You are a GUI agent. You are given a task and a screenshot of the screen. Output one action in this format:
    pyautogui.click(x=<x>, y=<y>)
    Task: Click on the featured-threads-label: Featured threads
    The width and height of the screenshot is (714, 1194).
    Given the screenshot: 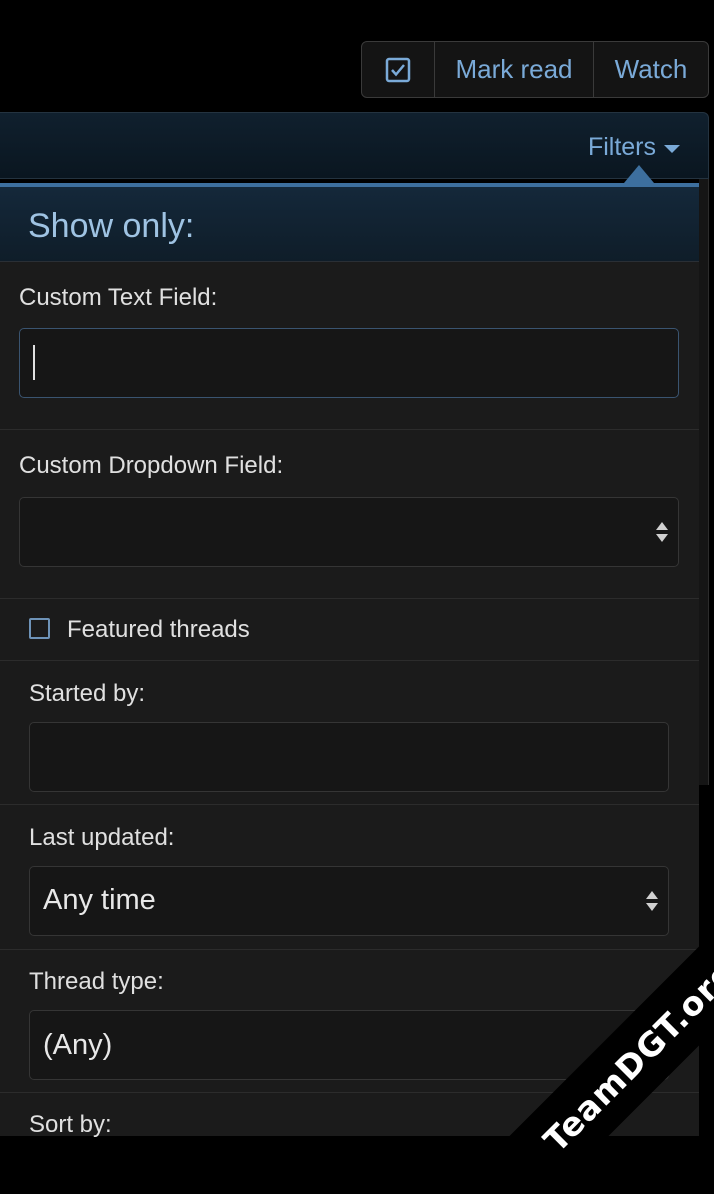 What is the action you would take?
    pyautogui.click(x=158, y=629)
    